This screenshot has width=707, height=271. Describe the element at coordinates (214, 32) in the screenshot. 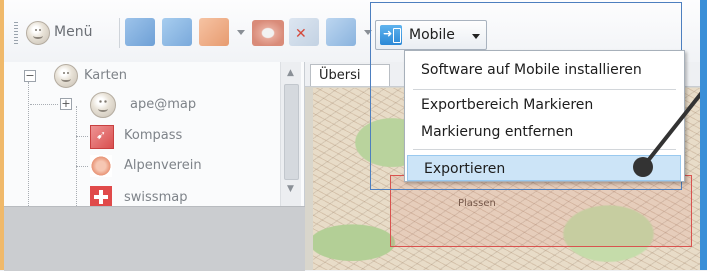

I see `zoom-magnifier-icon` at that location.